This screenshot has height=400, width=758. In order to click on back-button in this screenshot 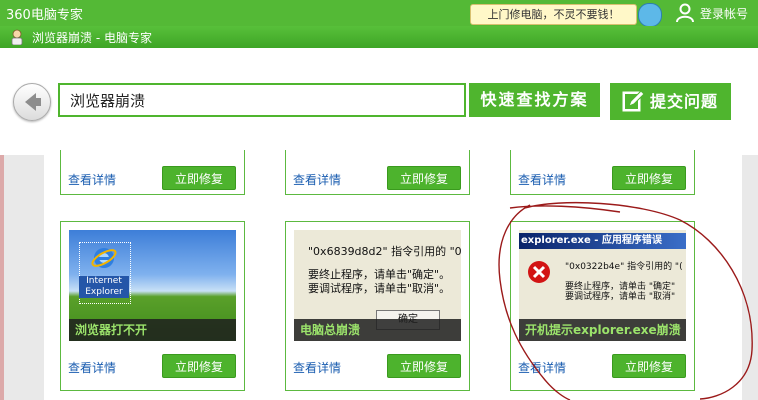, I will do `click(32, 102)`.